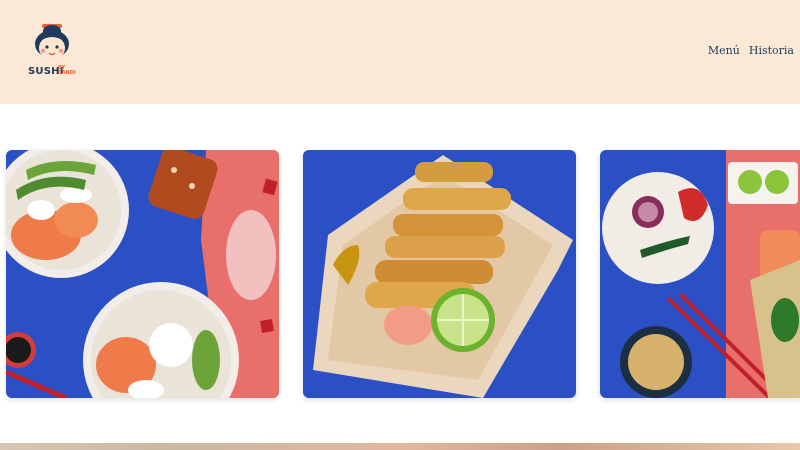 Image resolution: width=800 pixels, height=450 pixels. I want to click on brand-tagline-bottom: CANDI, so click(67, 73).